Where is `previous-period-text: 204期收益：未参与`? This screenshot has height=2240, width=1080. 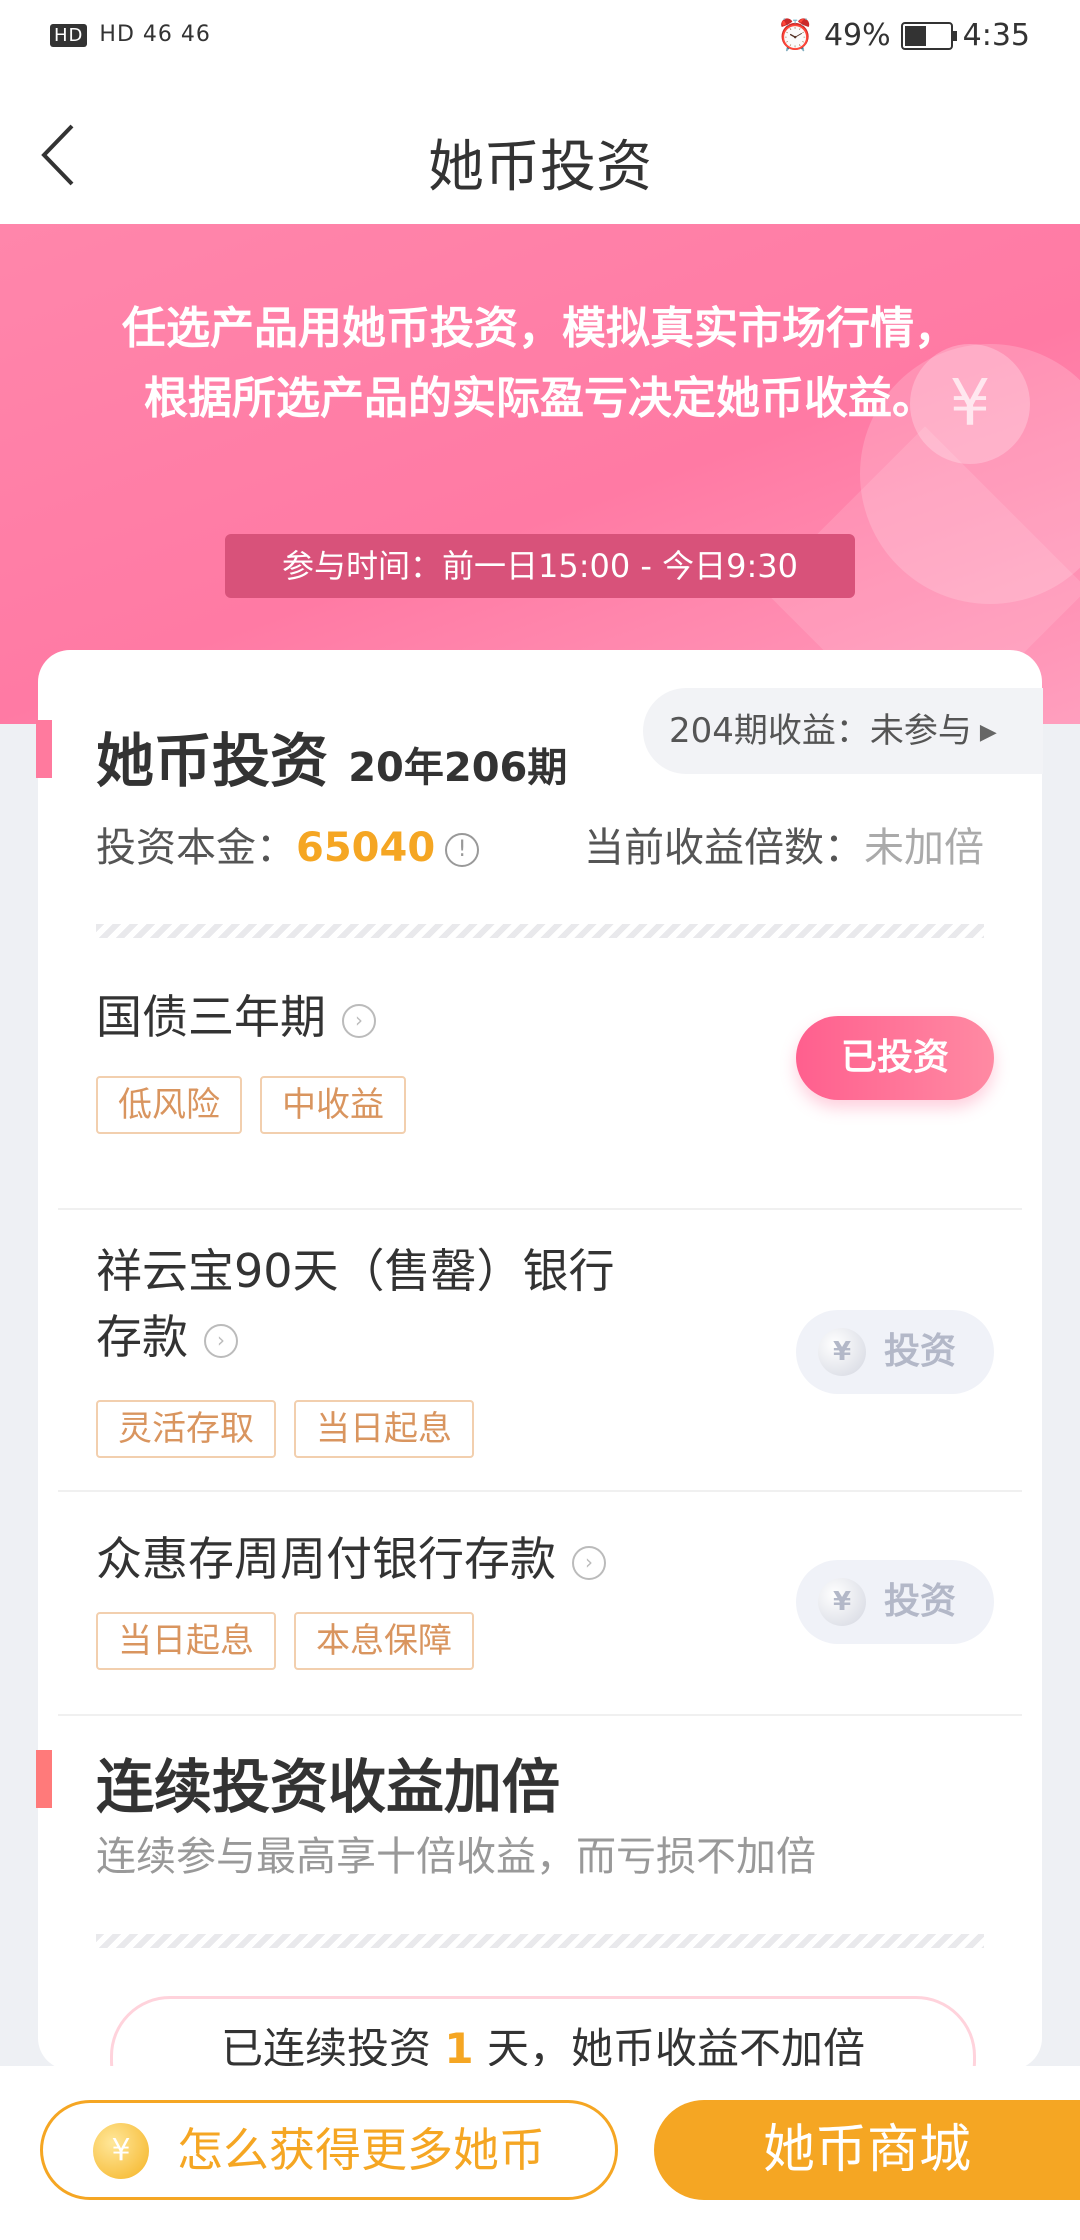
previous-period-text: 204期收益：未参与 is located at coordinates (820, 731).